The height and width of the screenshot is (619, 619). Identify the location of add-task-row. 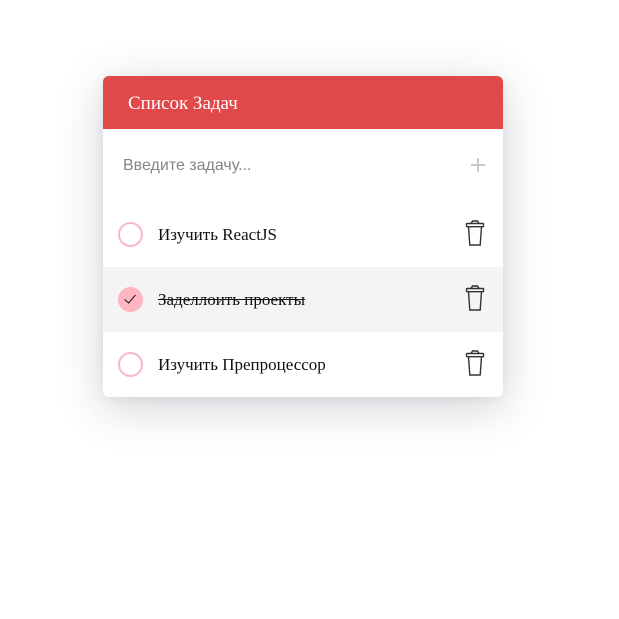
(303, 165).